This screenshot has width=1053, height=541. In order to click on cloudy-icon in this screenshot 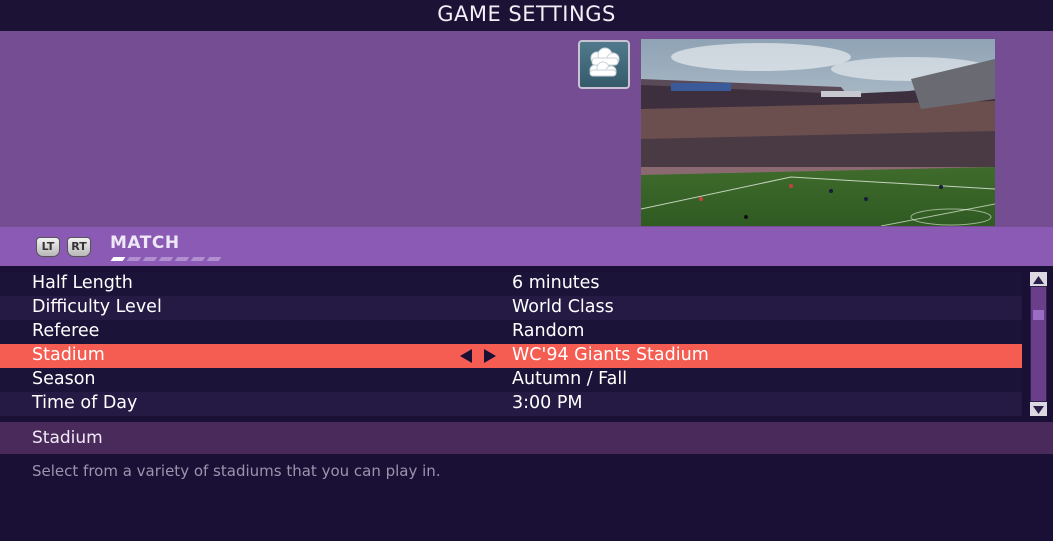, I will do `click(604, 64)`.